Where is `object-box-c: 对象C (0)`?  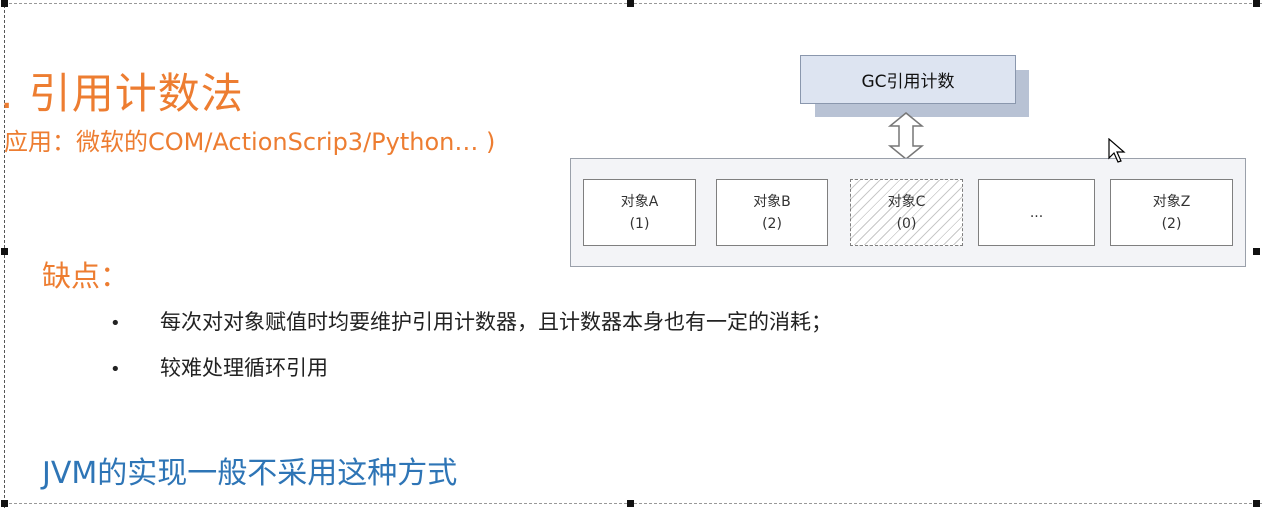 object-box-c: 对象C (0) is located at coordinates (906, 212).